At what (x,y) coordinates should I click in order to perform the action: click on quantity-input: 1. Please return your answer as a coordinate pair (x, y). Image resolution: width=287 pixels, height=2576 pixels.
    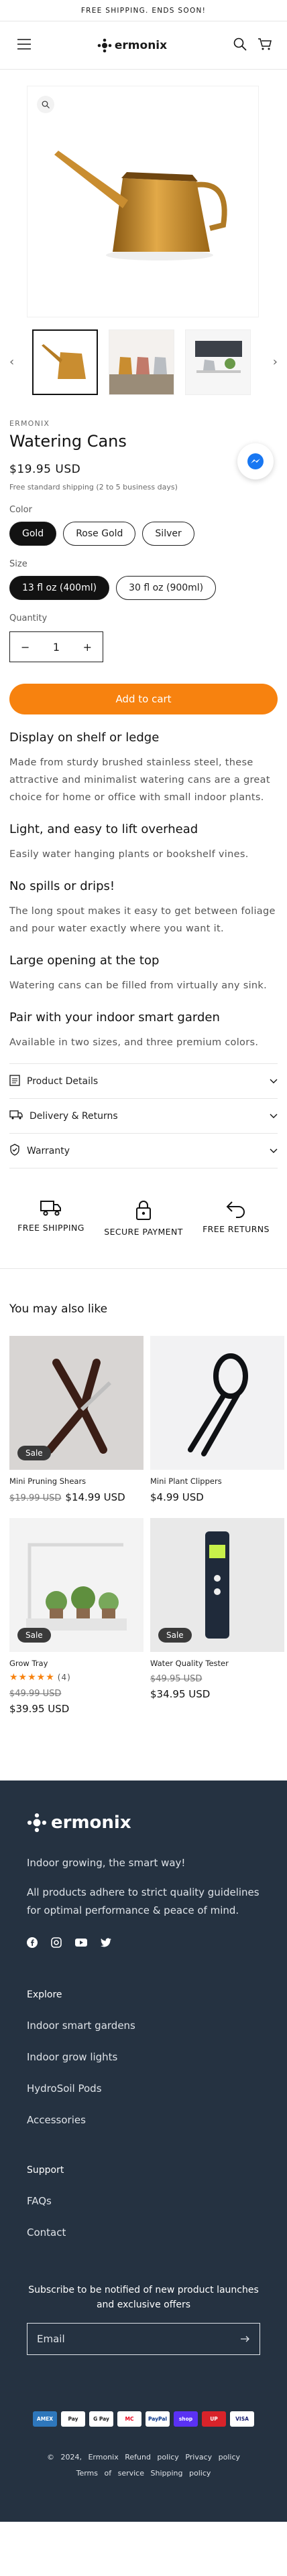
    Looking at the image, I should click on (57, 647).